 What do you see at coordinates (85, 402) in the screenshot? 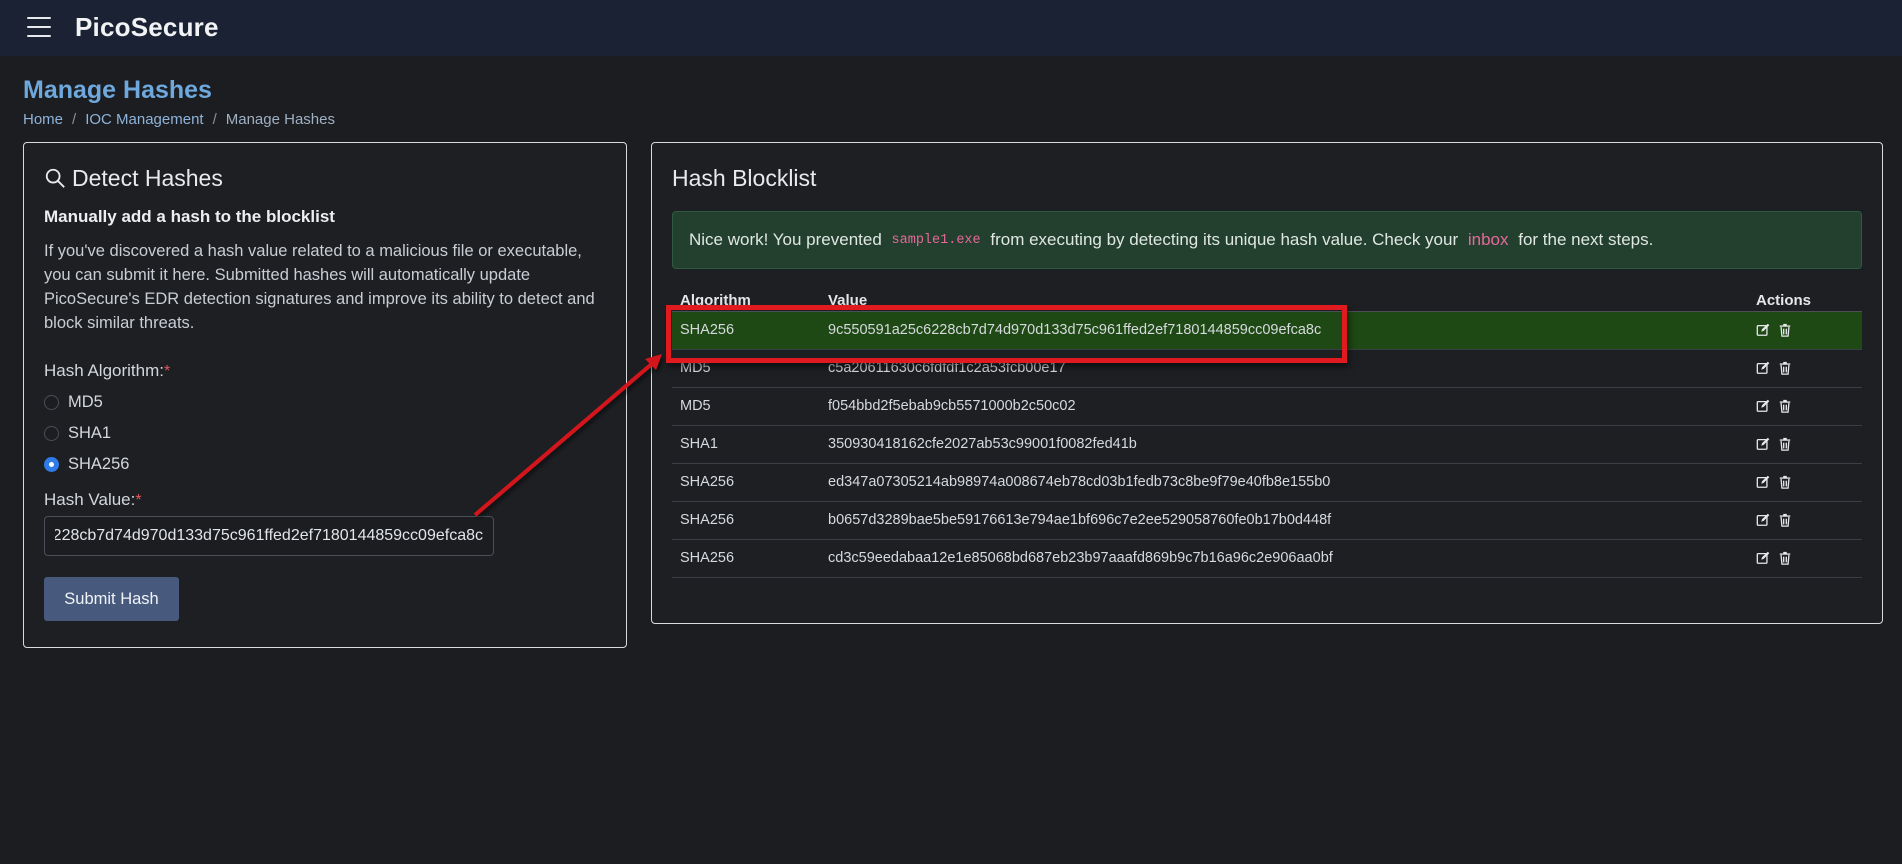
I see `radio-md5-label: MD5` at bounding box center [85, 402].